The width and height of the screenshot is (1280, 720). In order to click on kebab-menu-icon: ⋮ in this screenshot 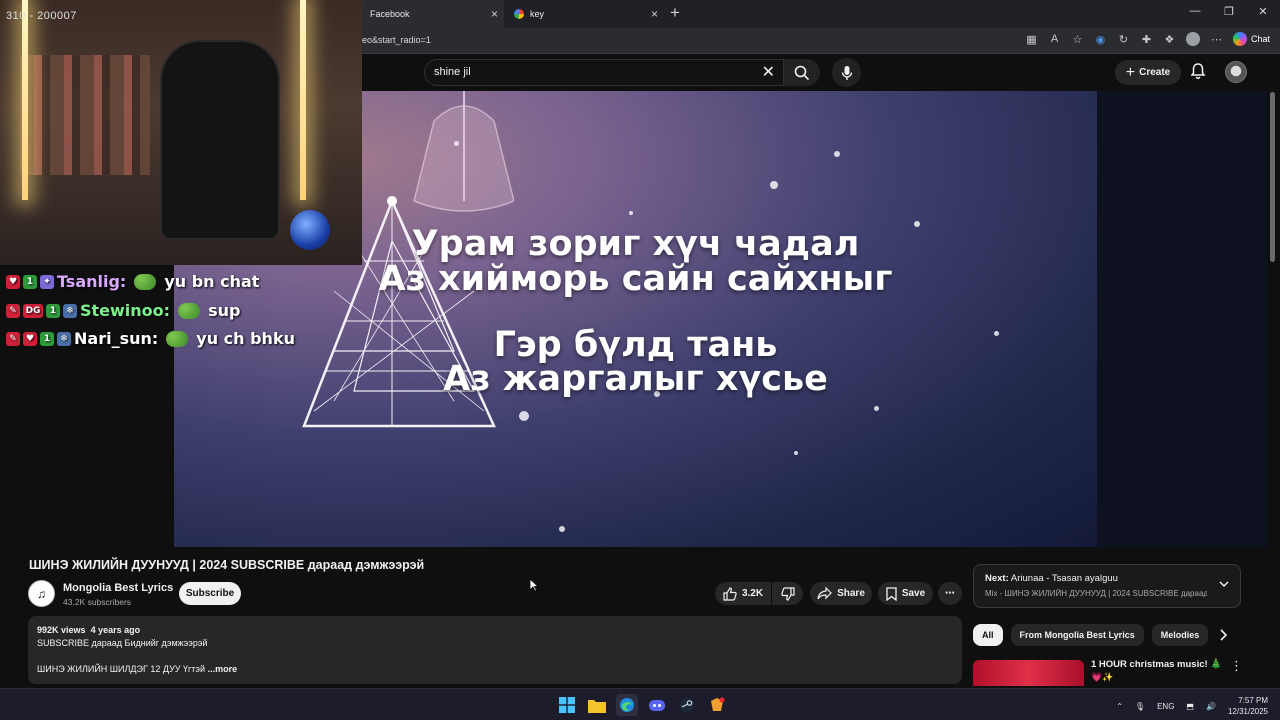, I will do `click(1236, 666)`.